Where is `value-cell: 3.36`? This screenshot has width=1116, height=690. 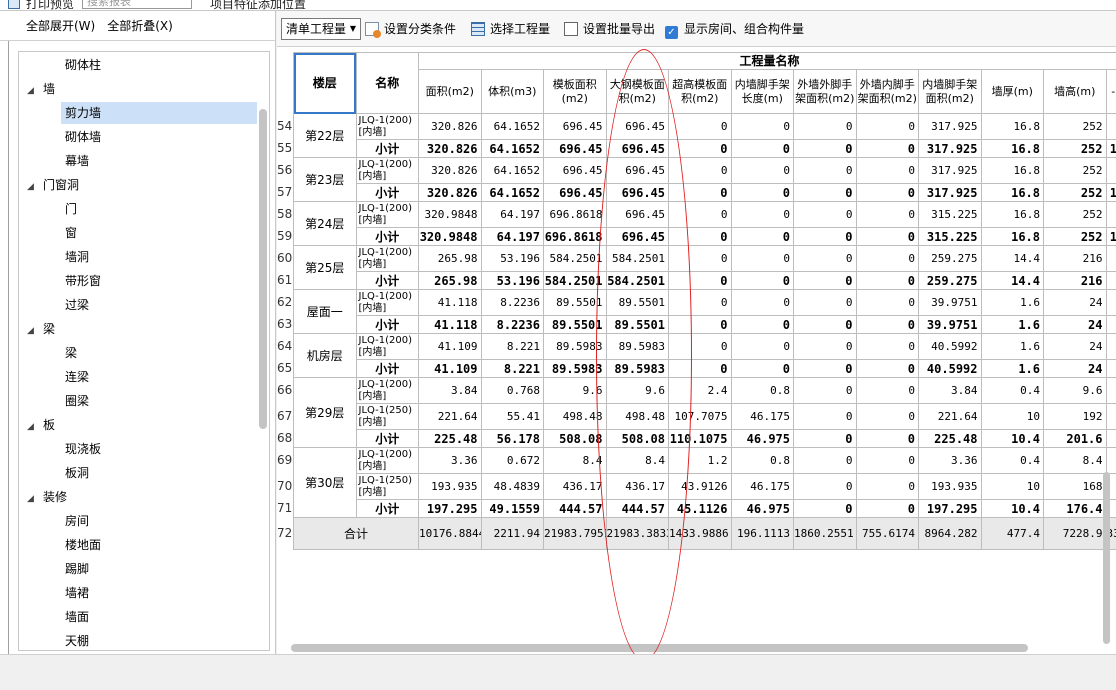 value-cell: 3.36 is located at coordinates (950, 460).